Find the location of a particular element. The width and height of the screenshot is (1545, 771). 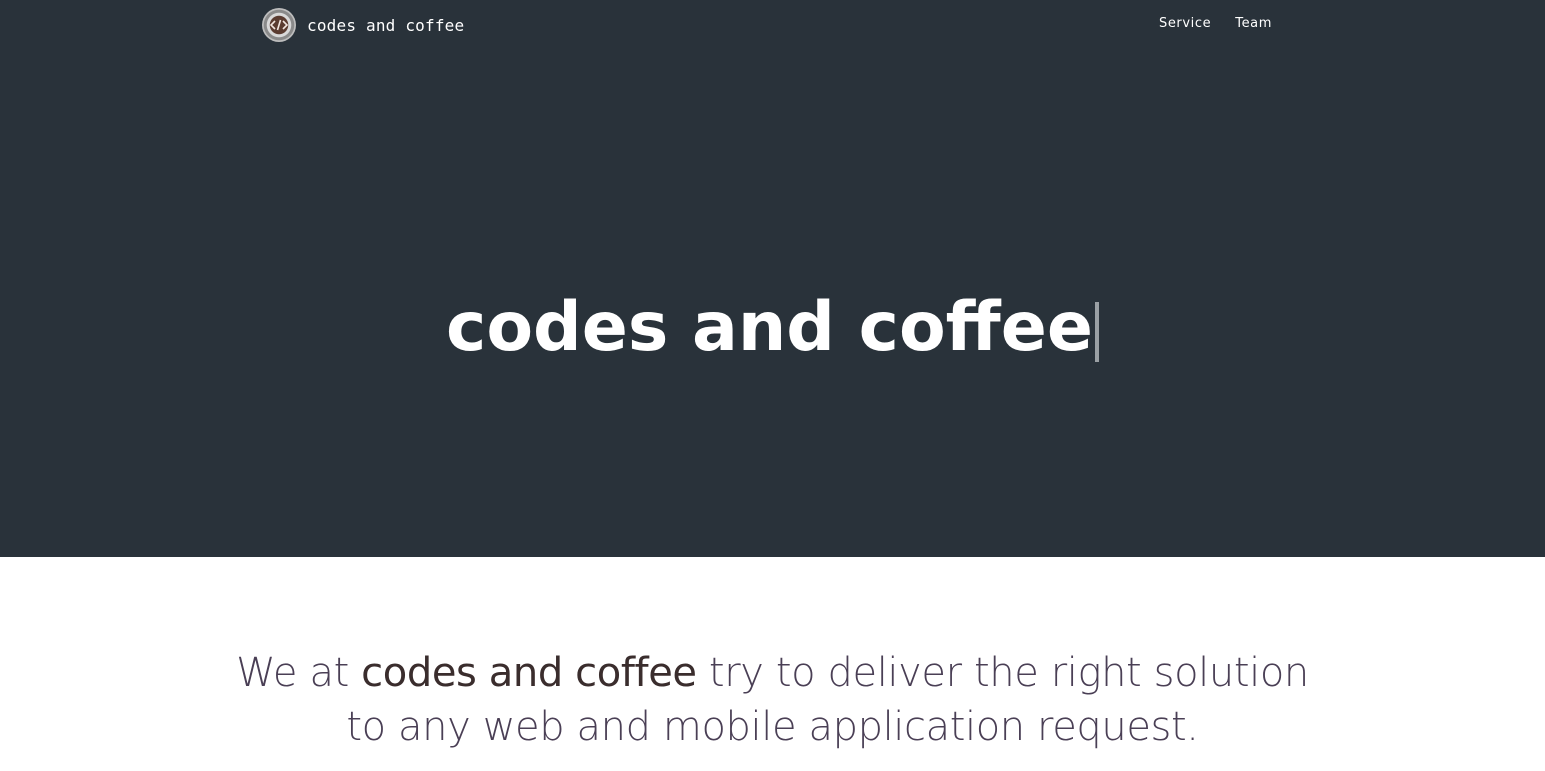

intro-line1-suffix: try to deliver the right solution is located at coordinates (1002, 673).